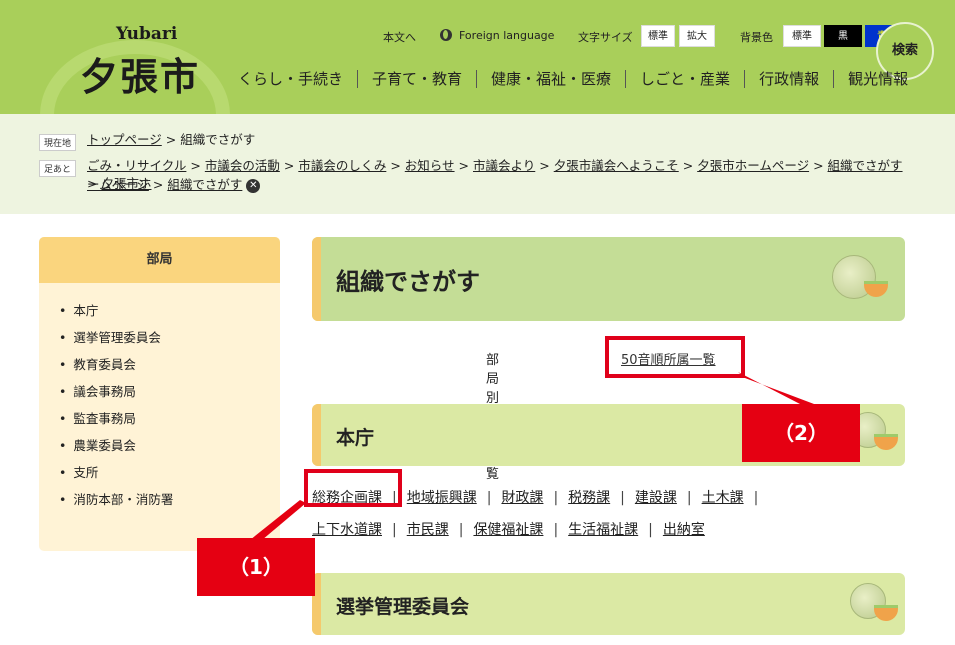 This screenshot has height=645, width=955. Describe the element at coordinates (256, 567) in the screenshot. I see `annotation-label-1: （1）` at that location.